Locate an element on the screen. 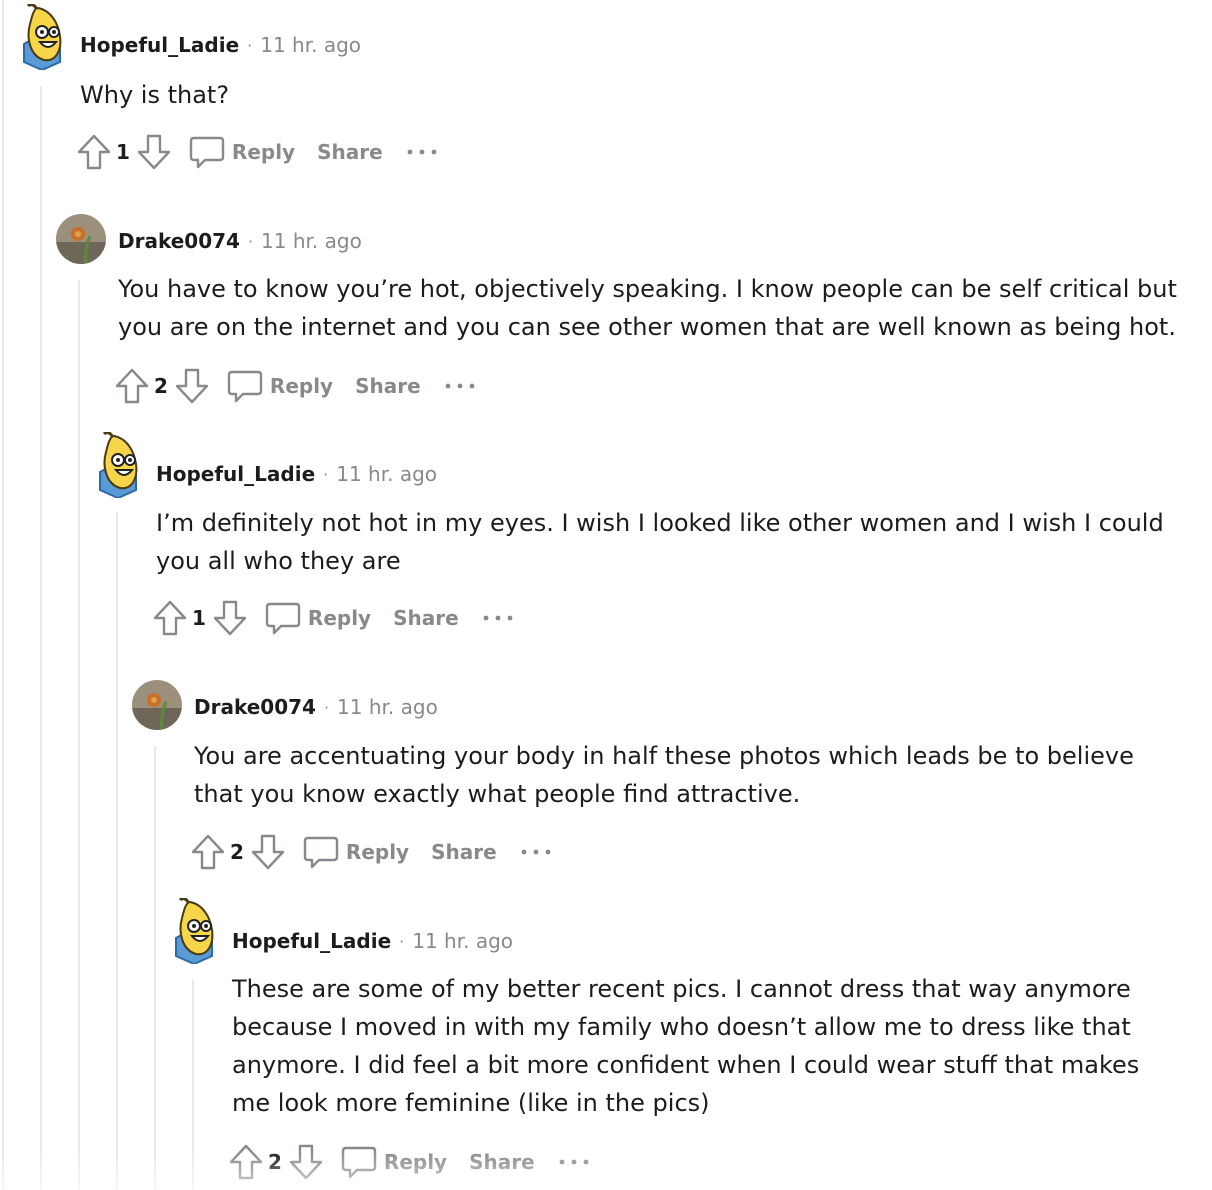 The width and height of the screenshot is (1212, 1190). bottom-fade is located at coordinates (606, 1170).